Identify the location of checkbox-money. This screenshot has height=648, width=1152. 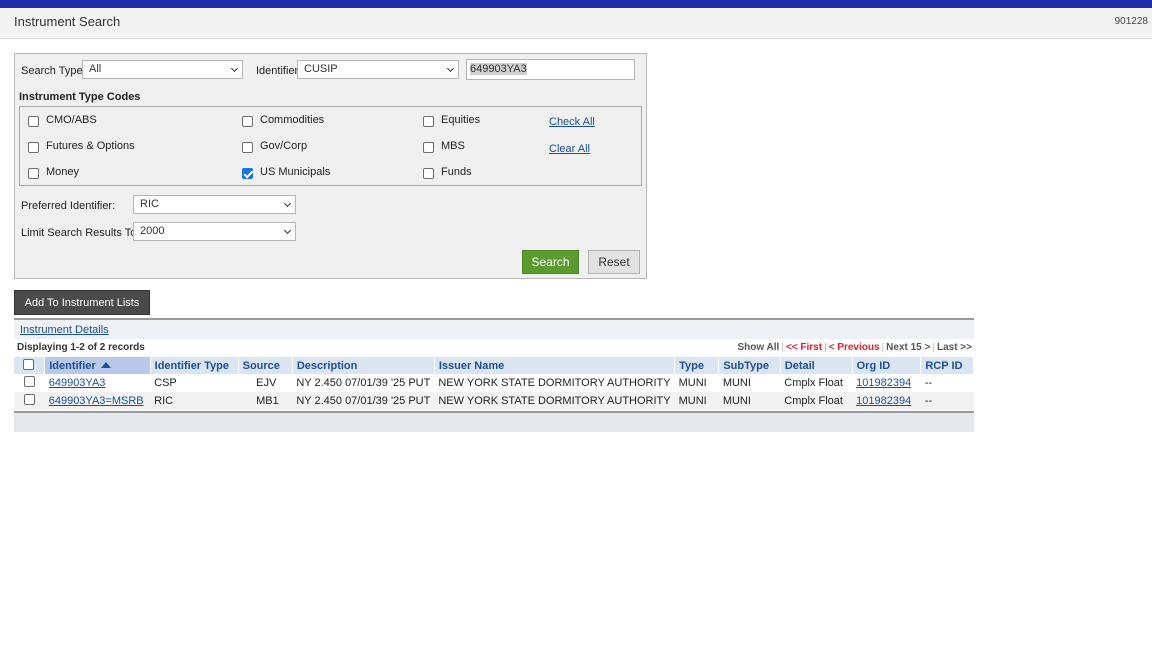
(33, 173).